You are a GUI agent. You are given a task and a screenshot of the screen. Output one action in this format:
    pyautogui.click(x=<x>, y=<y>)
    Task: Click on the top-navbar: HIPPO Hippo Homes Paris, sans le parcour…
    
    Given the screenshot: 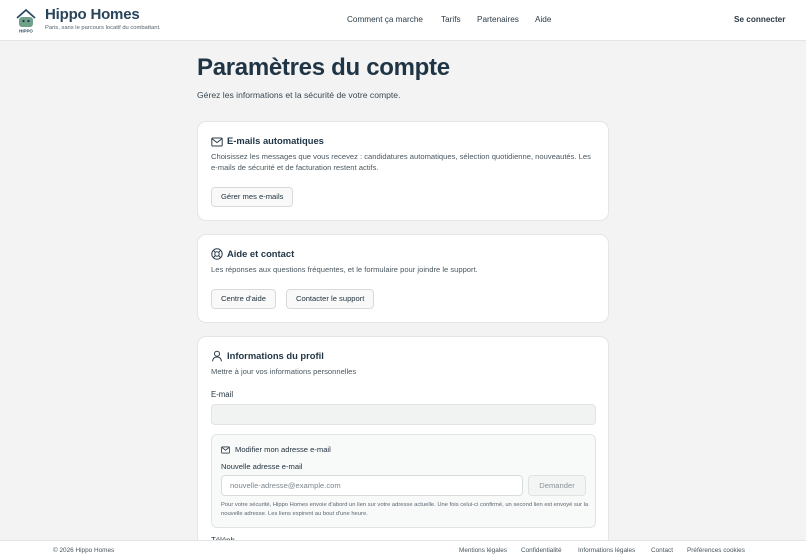 What is the action you would take?
    pyautogui.click(x=403, y=20)
    